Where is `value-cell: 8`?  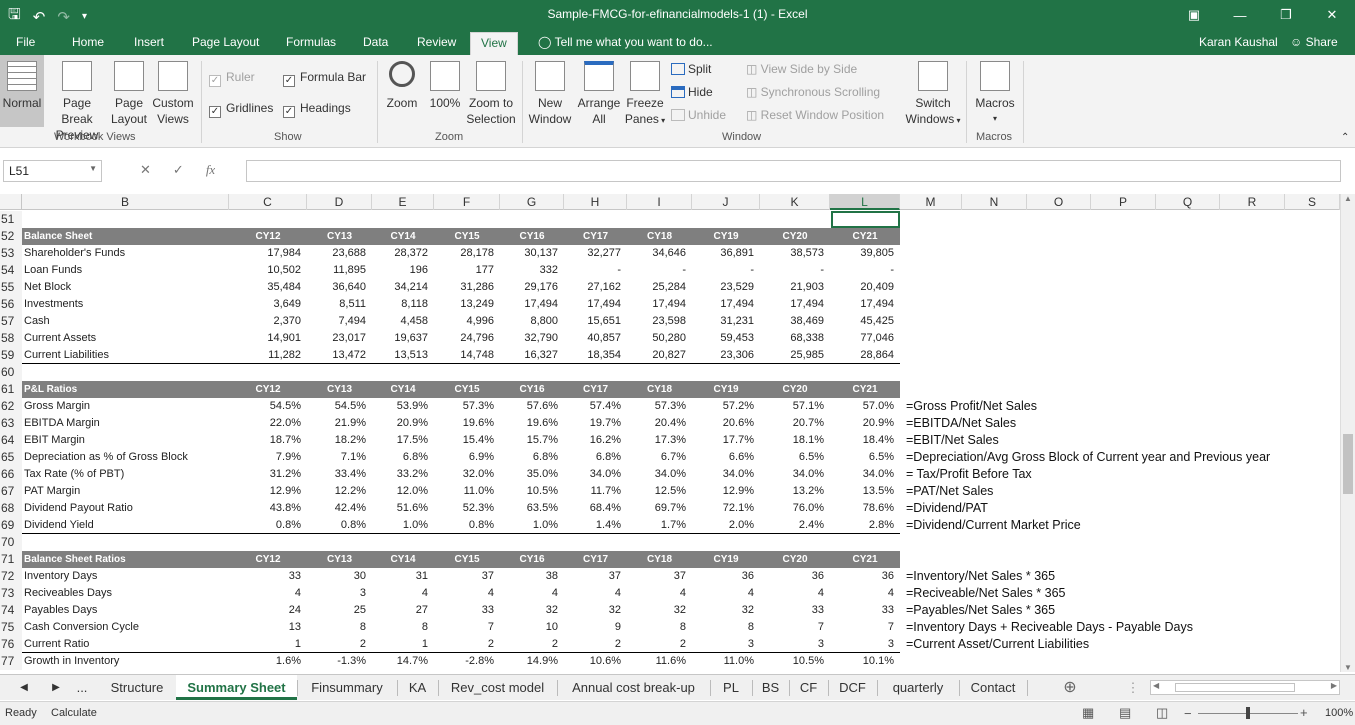 value-cell: 8 is located at coordinates (339, 627).